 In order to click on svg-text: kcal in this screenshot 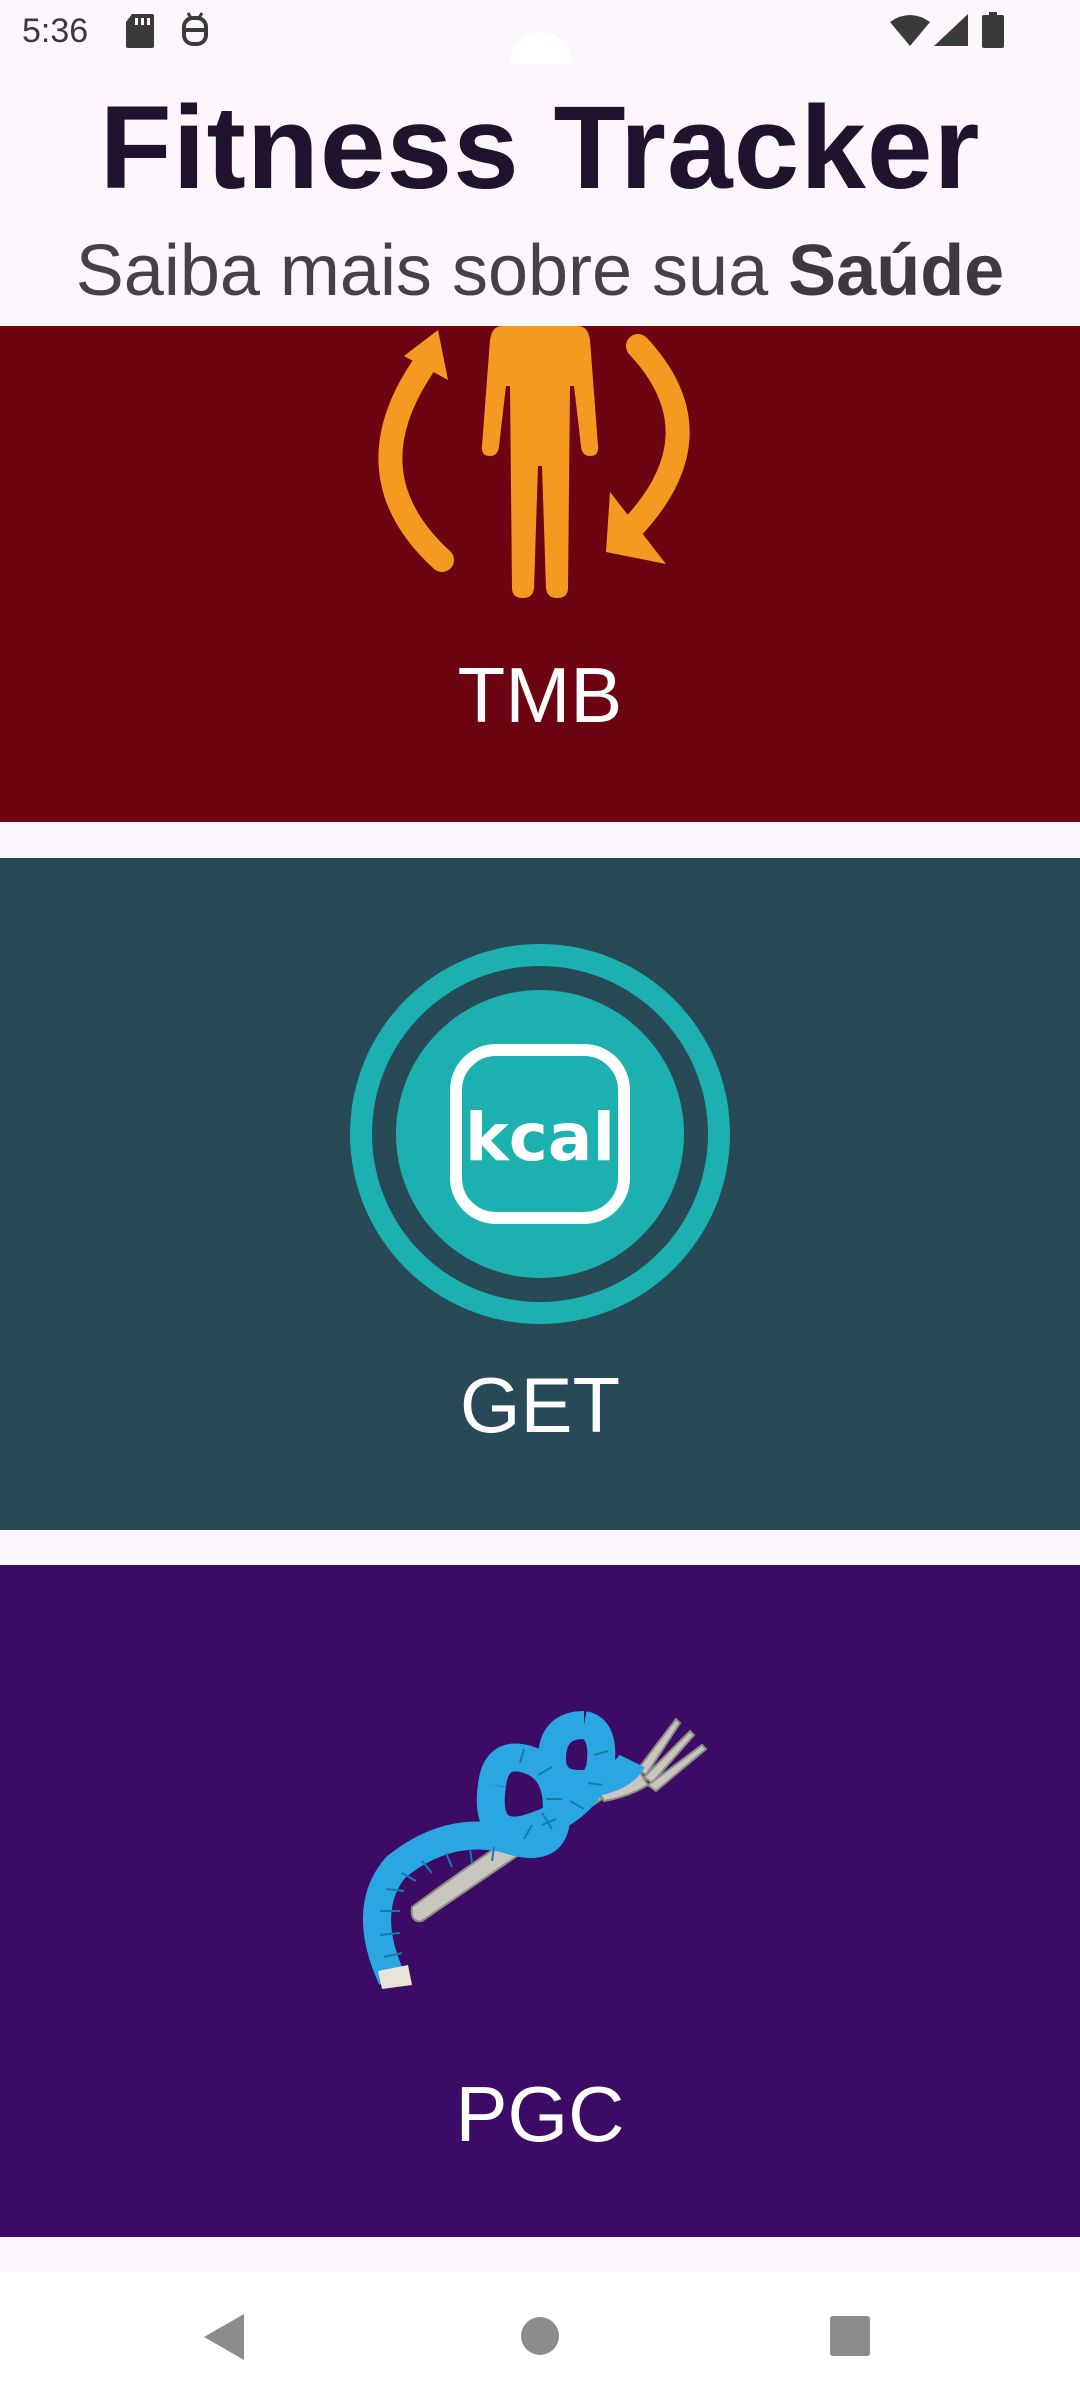, I will do `click(540, 1137)`.